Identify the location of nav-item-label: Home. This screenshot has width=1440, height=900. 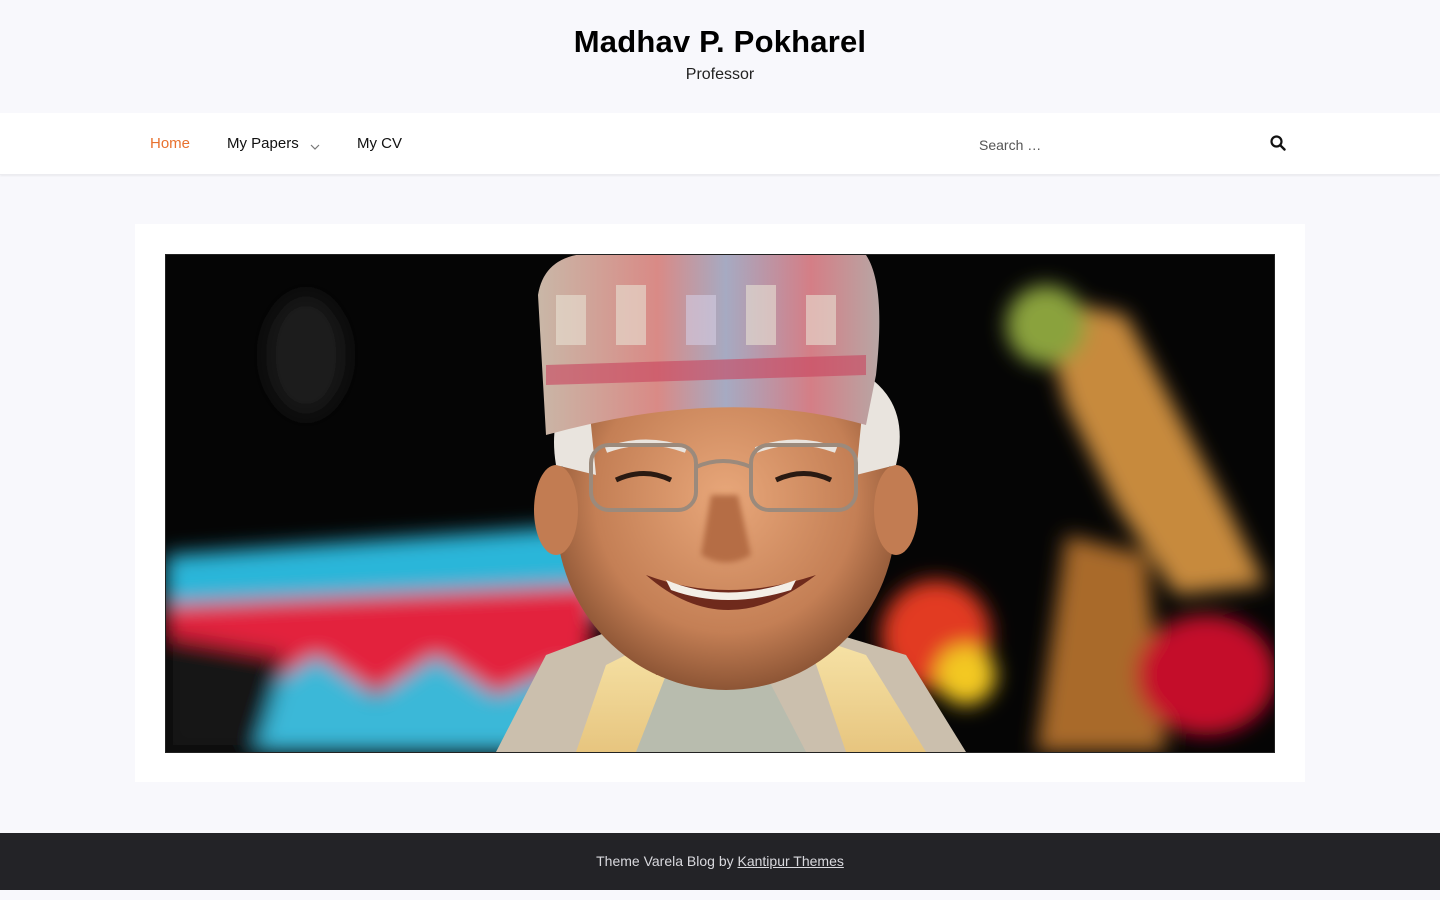
(170, 143).